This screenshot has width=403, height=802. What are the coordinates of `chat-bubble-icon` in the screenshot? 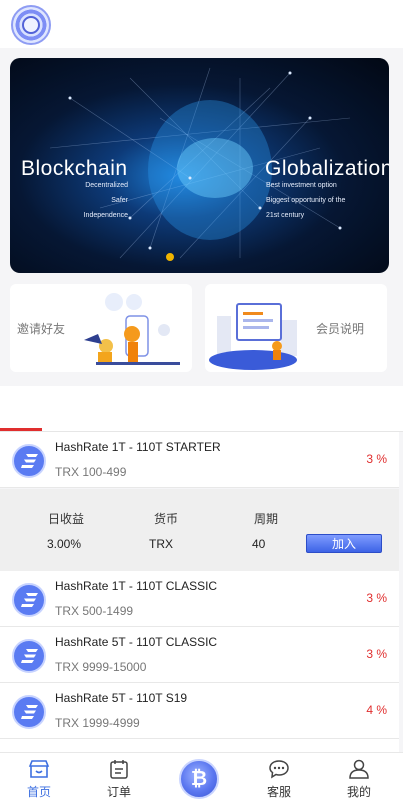 It's located at (279, 769).